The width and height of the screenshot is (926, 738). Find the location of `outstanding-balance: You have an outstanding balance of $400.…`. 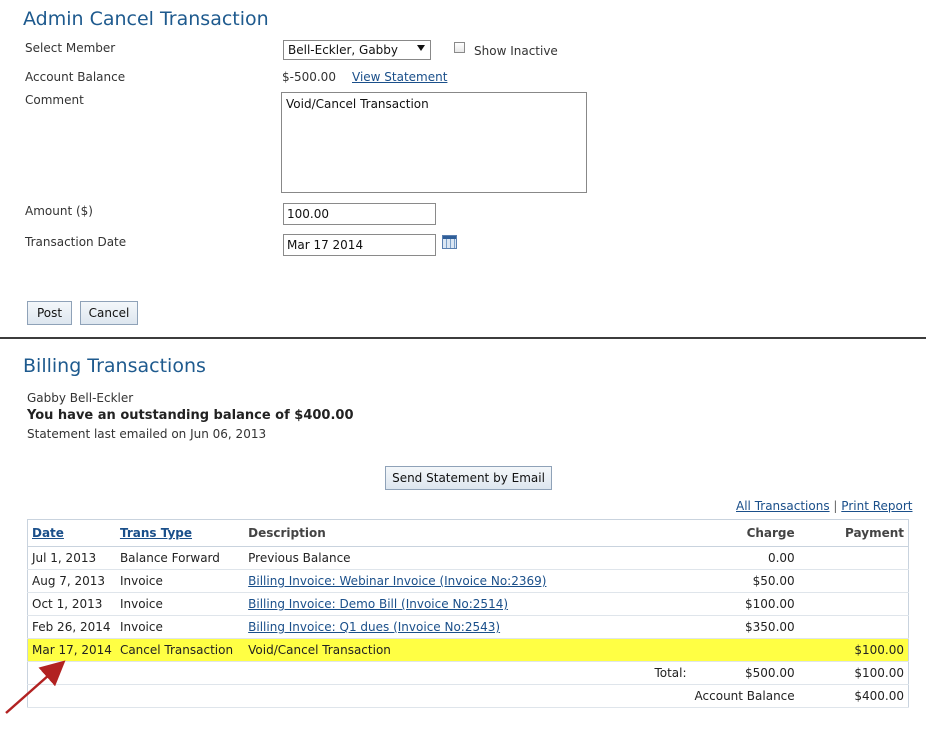

outstanding-balance: You have an outstanding balance of $400.… is located at coordinates (190, 415).